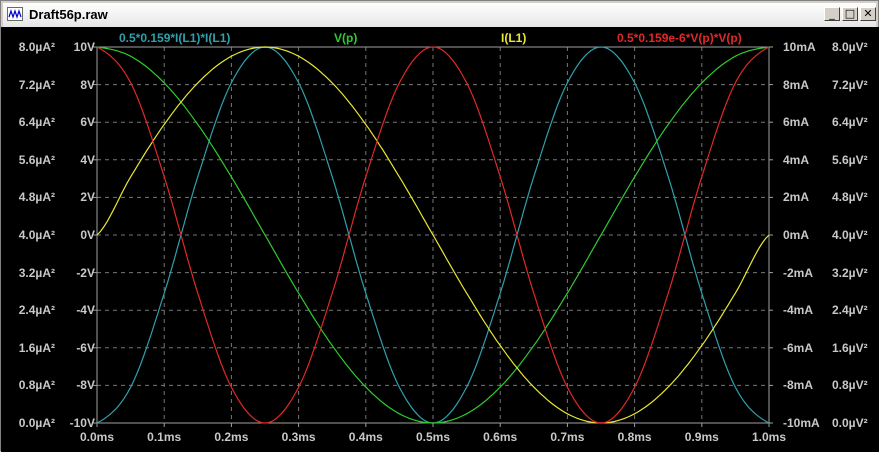  Describe the element at coordinates (769, 437) in the screenshot. I see `x-tick-label: 1.0ms` at that location.